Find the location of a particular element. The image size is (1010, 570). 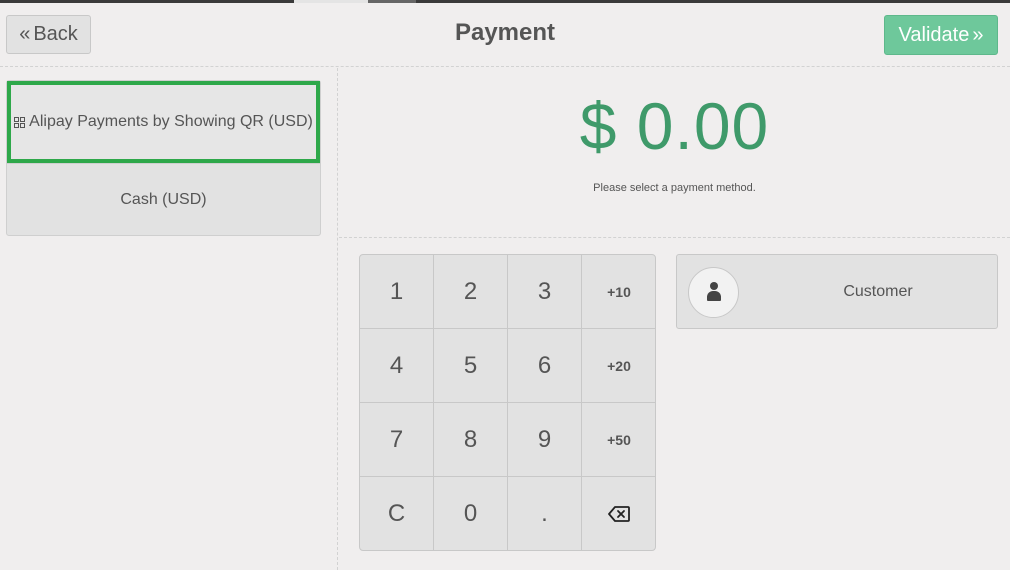

numpad-key-backspace is located at coordinates (618, 513).